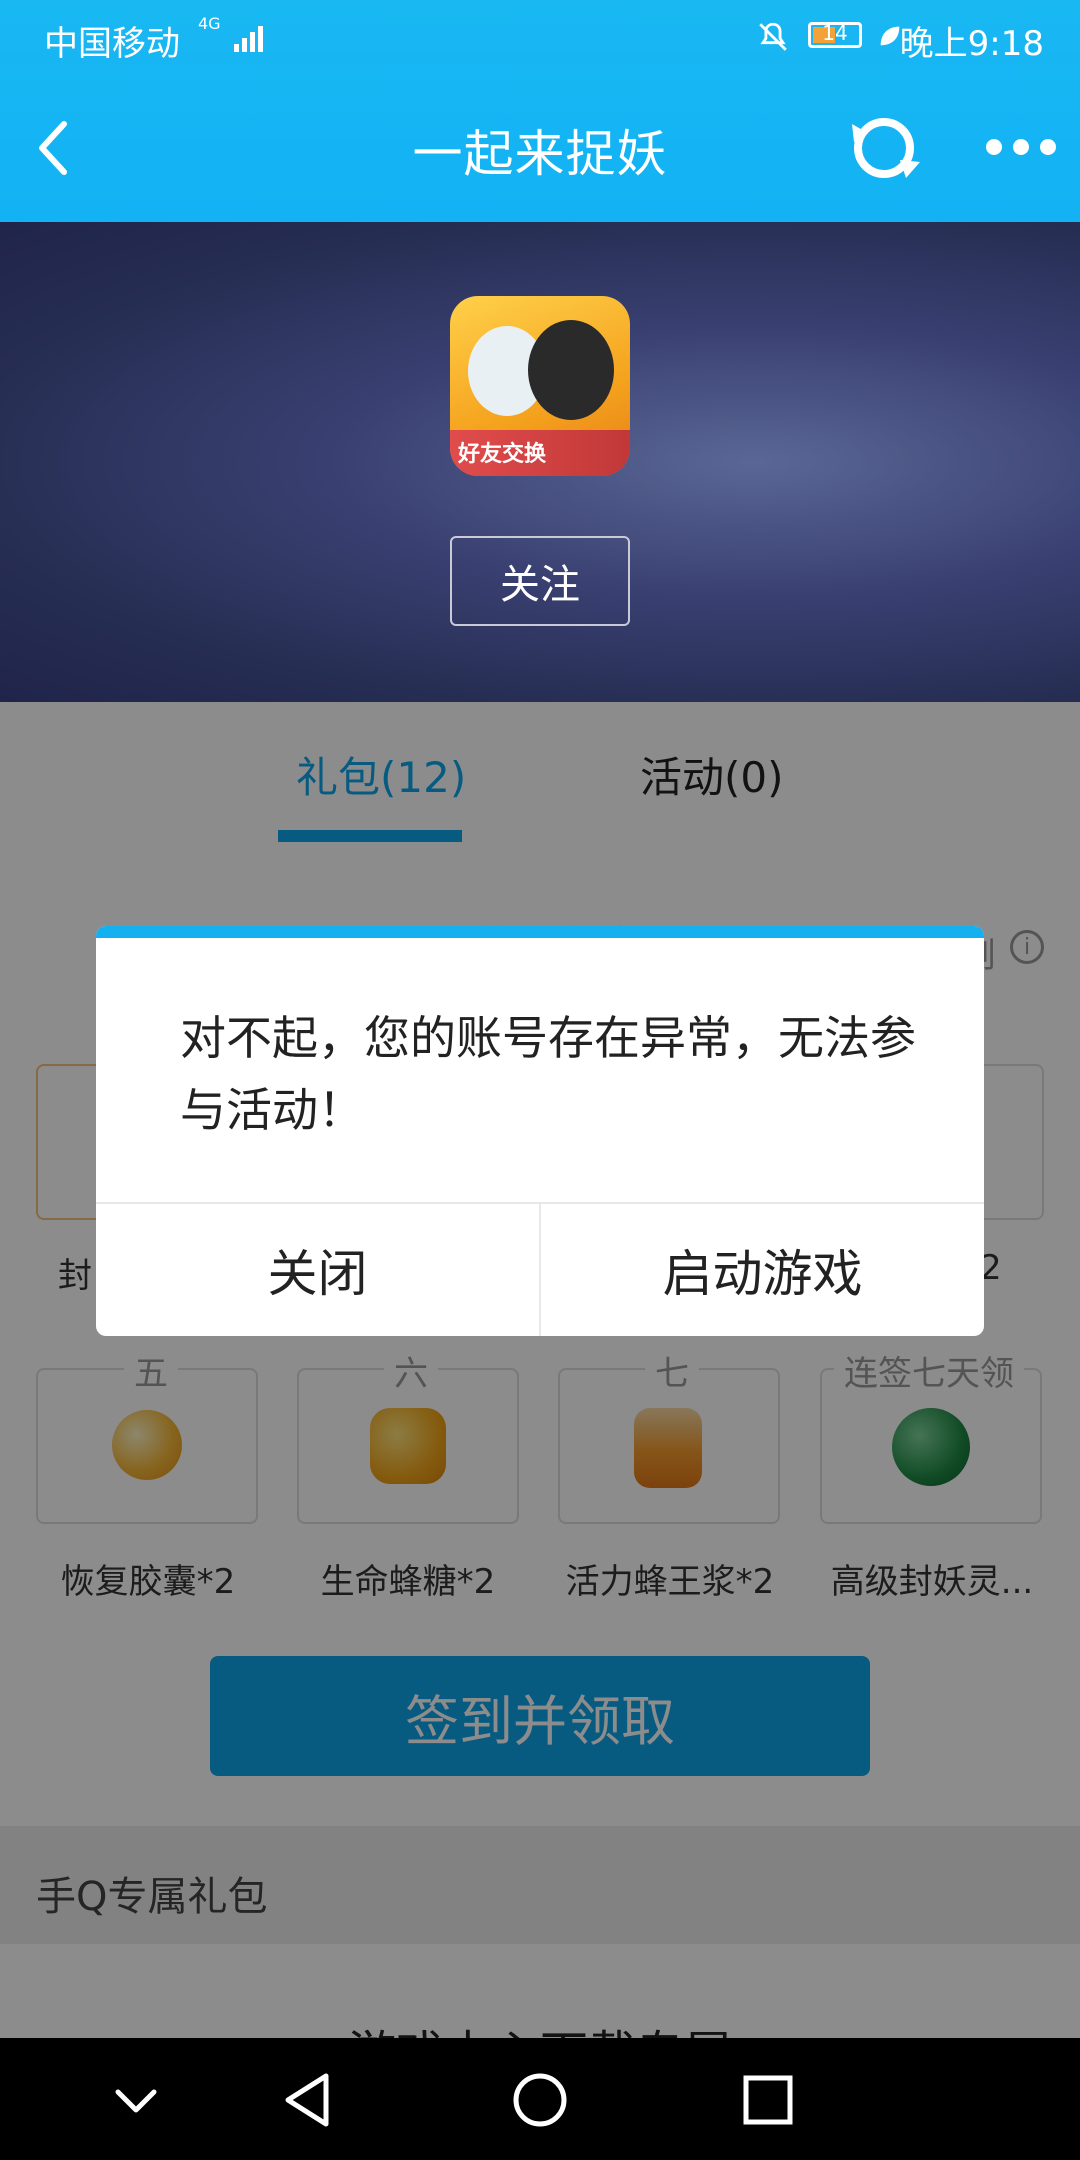  Describe the element at coordinates (112, 44) in the screenshot. I see `carrier-label: 中国移动` at that location.